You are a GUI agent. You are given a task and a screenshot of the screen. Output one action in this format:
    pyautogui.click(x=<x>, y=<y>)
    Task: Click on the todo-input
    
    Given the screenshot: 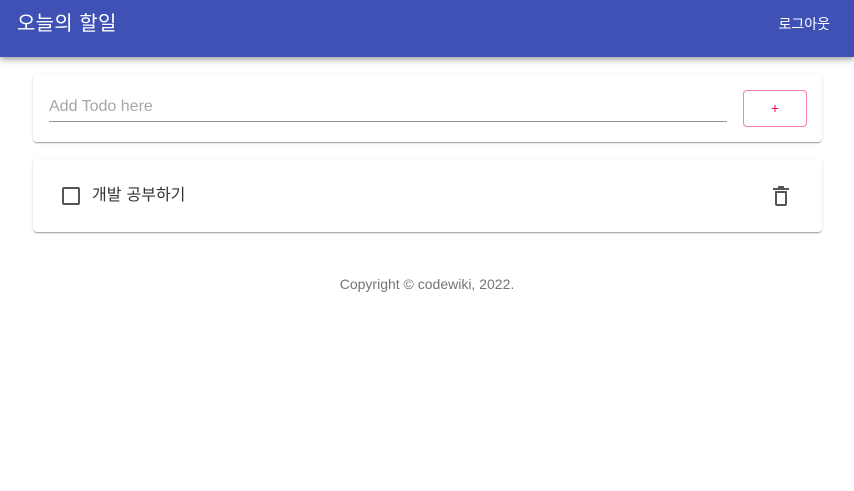 What is the action you would take?
    pyautogui.click(x=388, y=107)
    